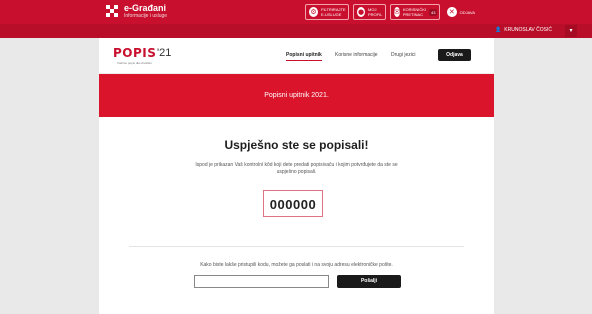 Image resolution: width=592 pixels, height=314 pixels. What do you see at coordinates (333, 12) in the screenshot?
I see `filter-eservices-label: FILTRIRAJTE E-USLUGE` at bounding box center [333, 12].